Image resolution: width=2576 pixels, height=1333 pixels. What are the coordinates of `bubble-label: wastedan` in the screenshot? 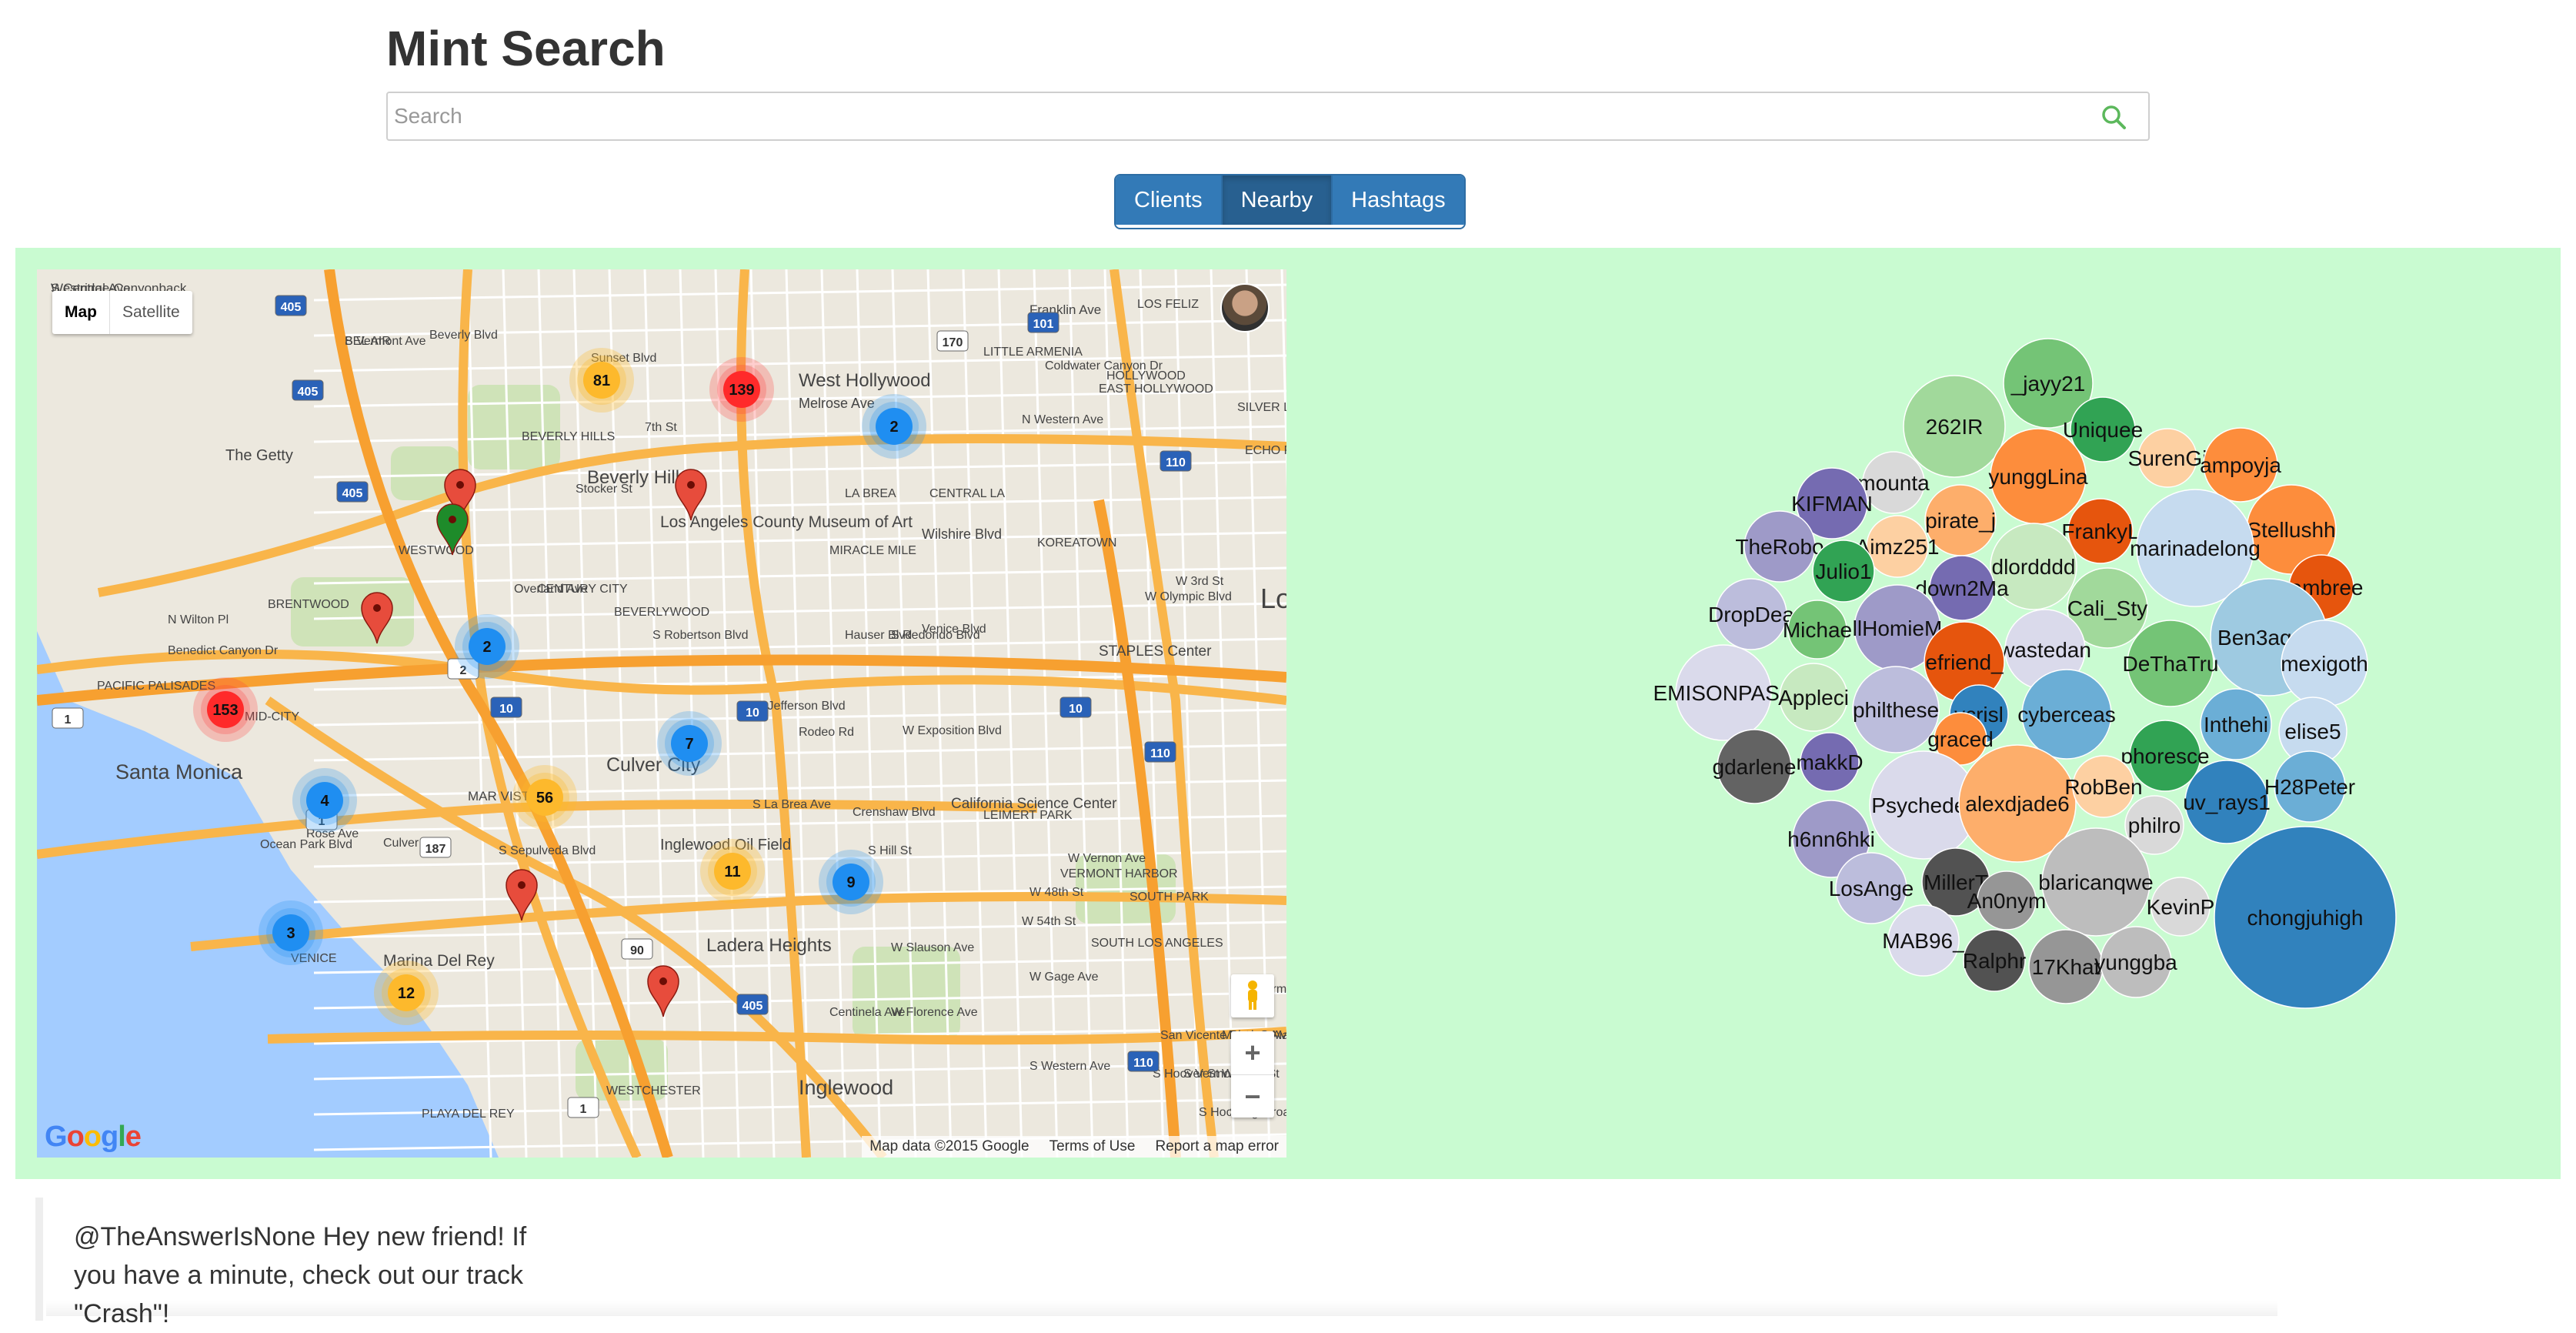 It's located at (2044, 650).